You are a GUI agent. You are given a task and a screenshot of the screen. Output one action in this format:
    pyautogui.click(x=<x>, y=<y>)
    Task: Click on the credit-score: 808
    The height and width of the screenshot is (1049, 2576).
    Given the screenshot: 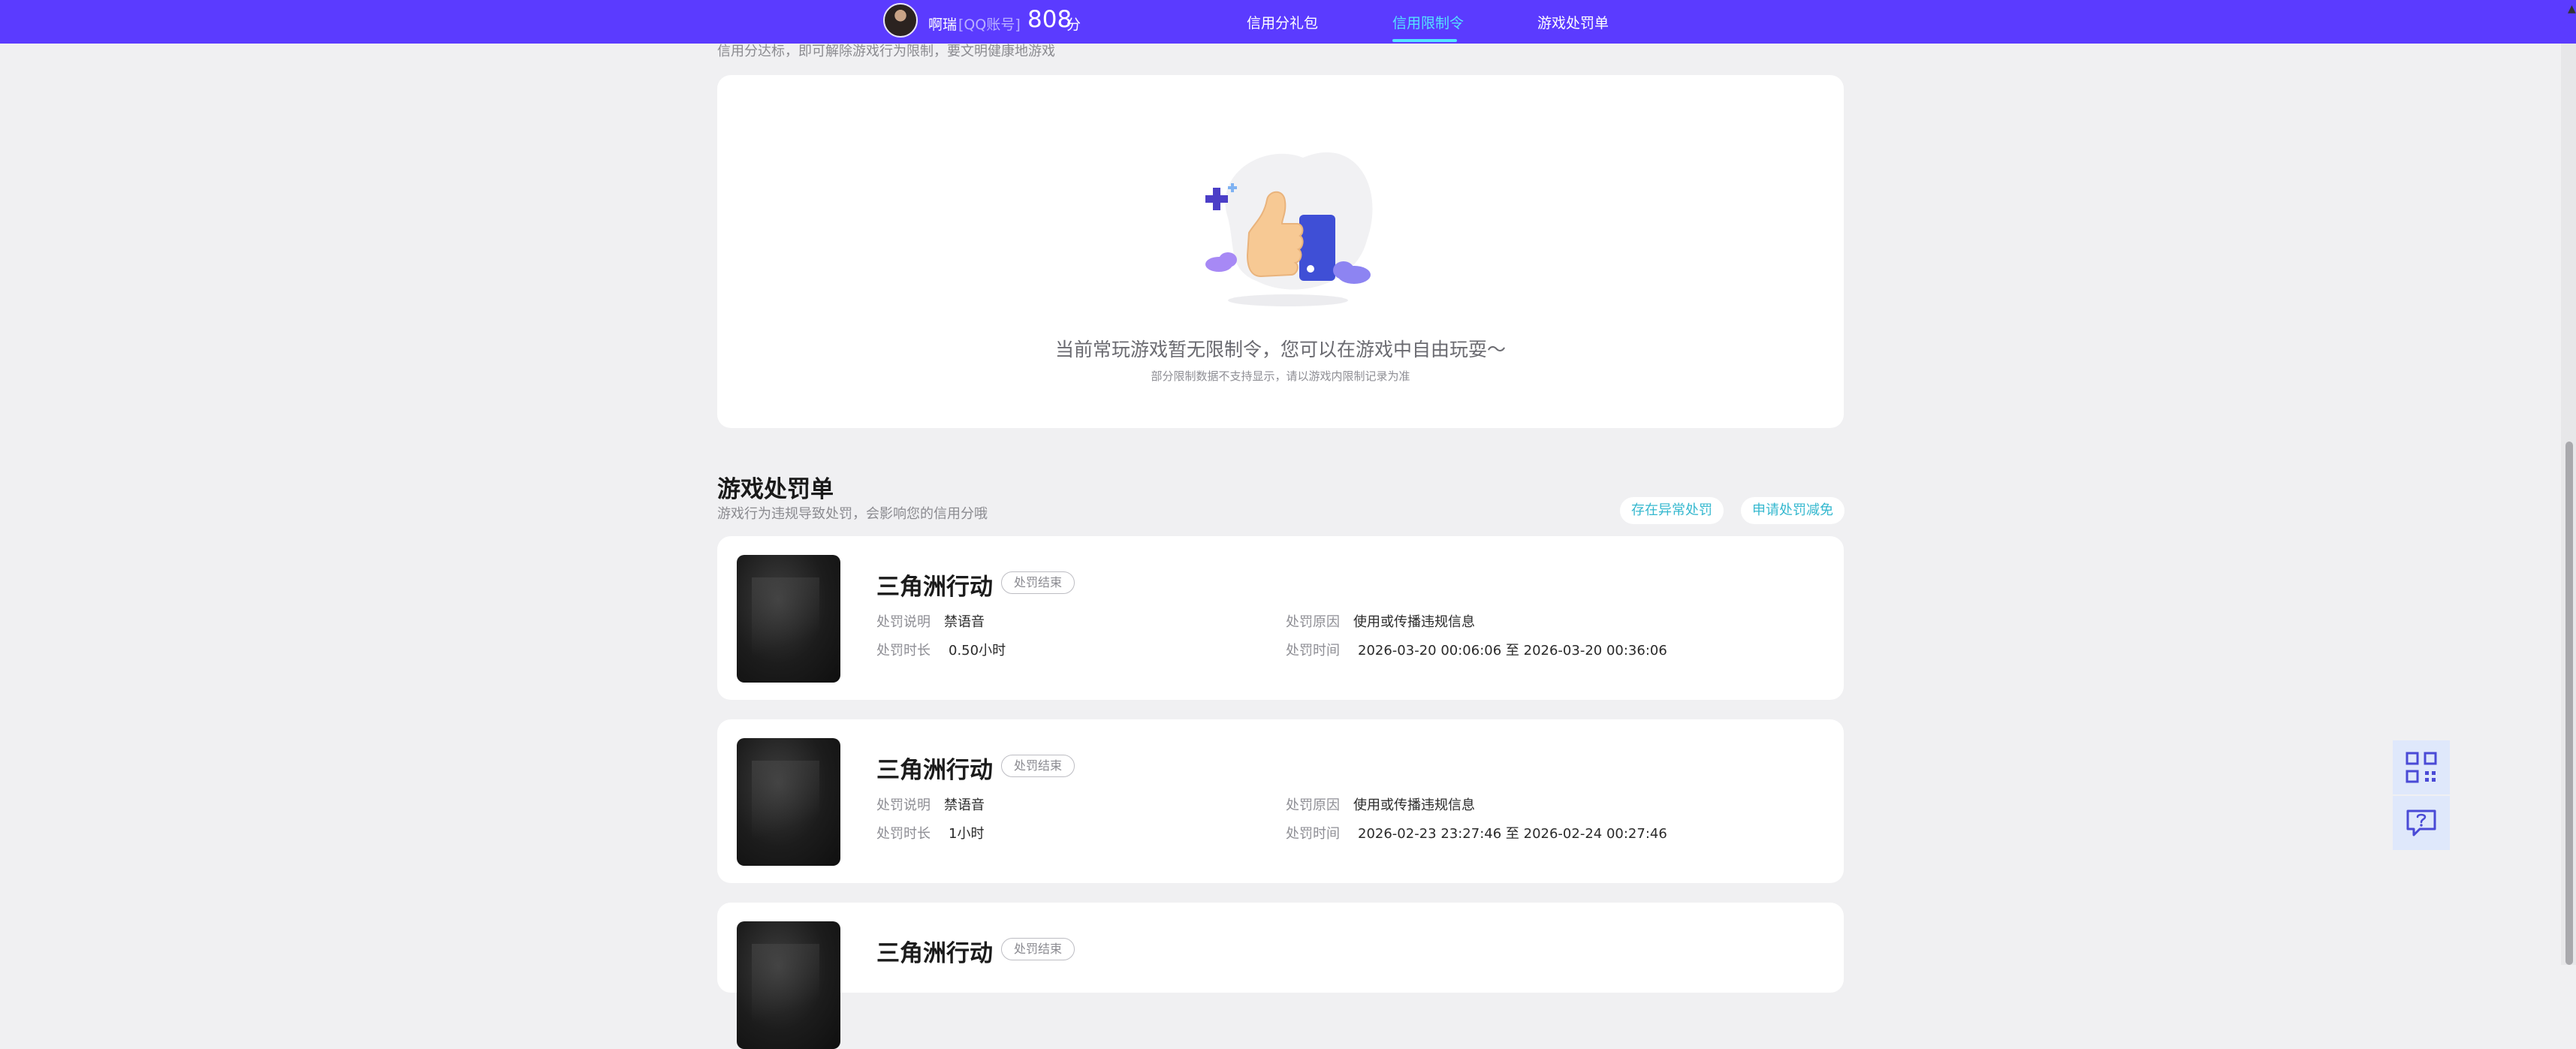 What is the action you would take?
    pyautogui.click(x=1049, y=19)
    